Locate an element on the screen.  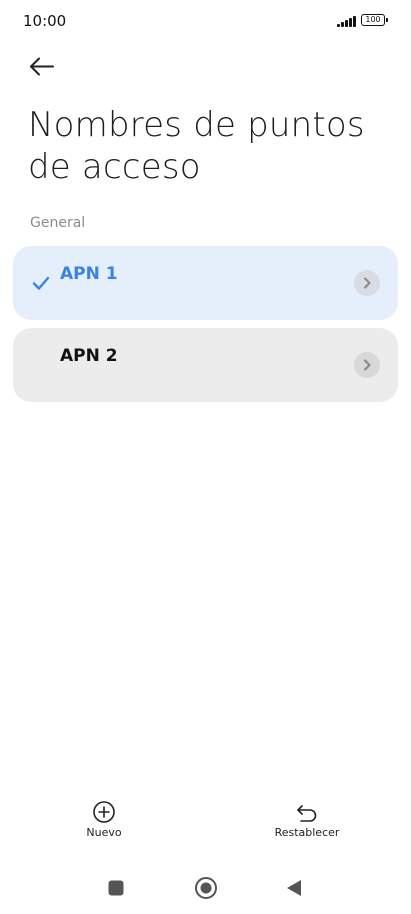
check-icon is located at coordinates (41, 283).